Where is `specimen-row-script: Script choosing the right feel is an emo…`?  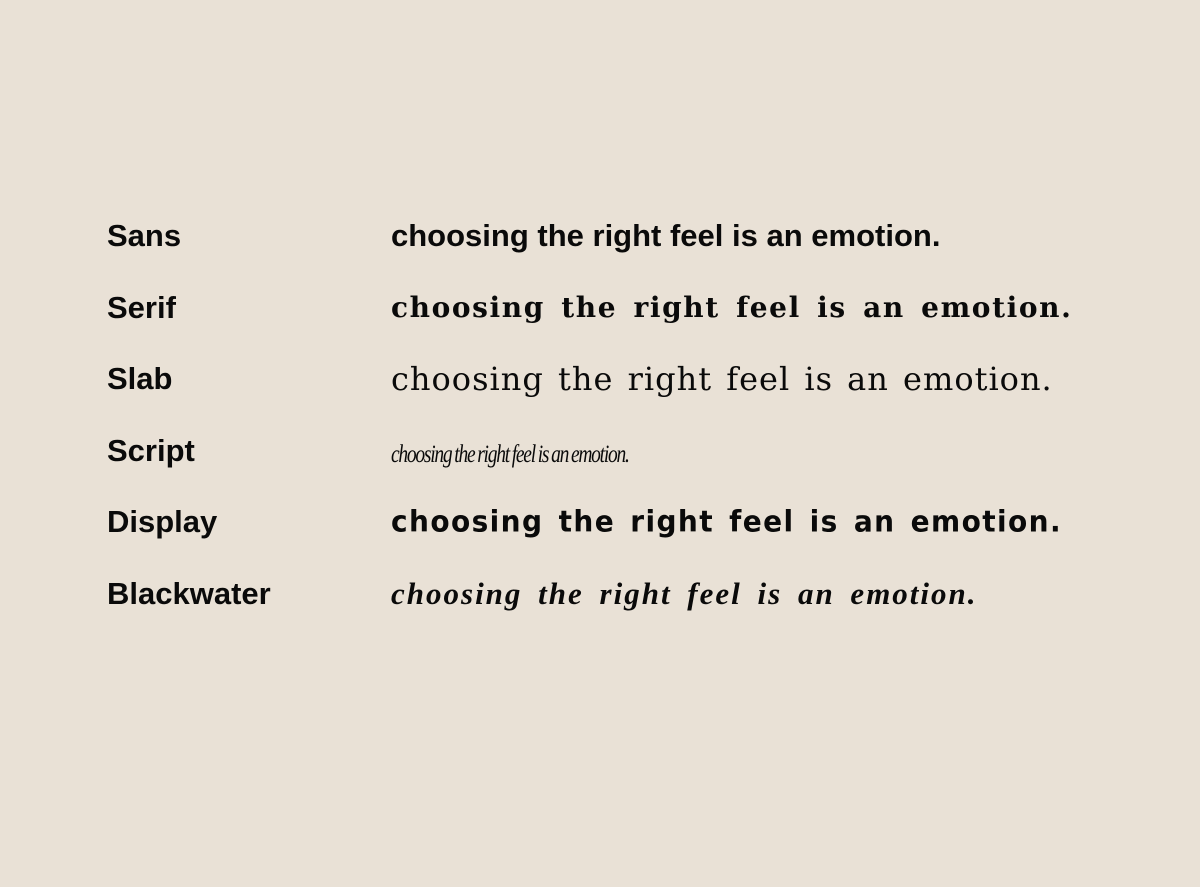 specimen-row-script: Script choosing the right feel is an emo… is located at coordinates (600, 461).